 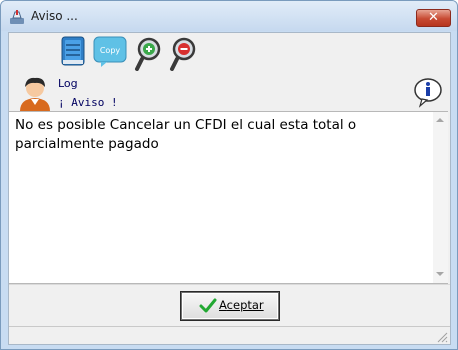 I want to click on checkmark-icon, so click(x=208, y=305).